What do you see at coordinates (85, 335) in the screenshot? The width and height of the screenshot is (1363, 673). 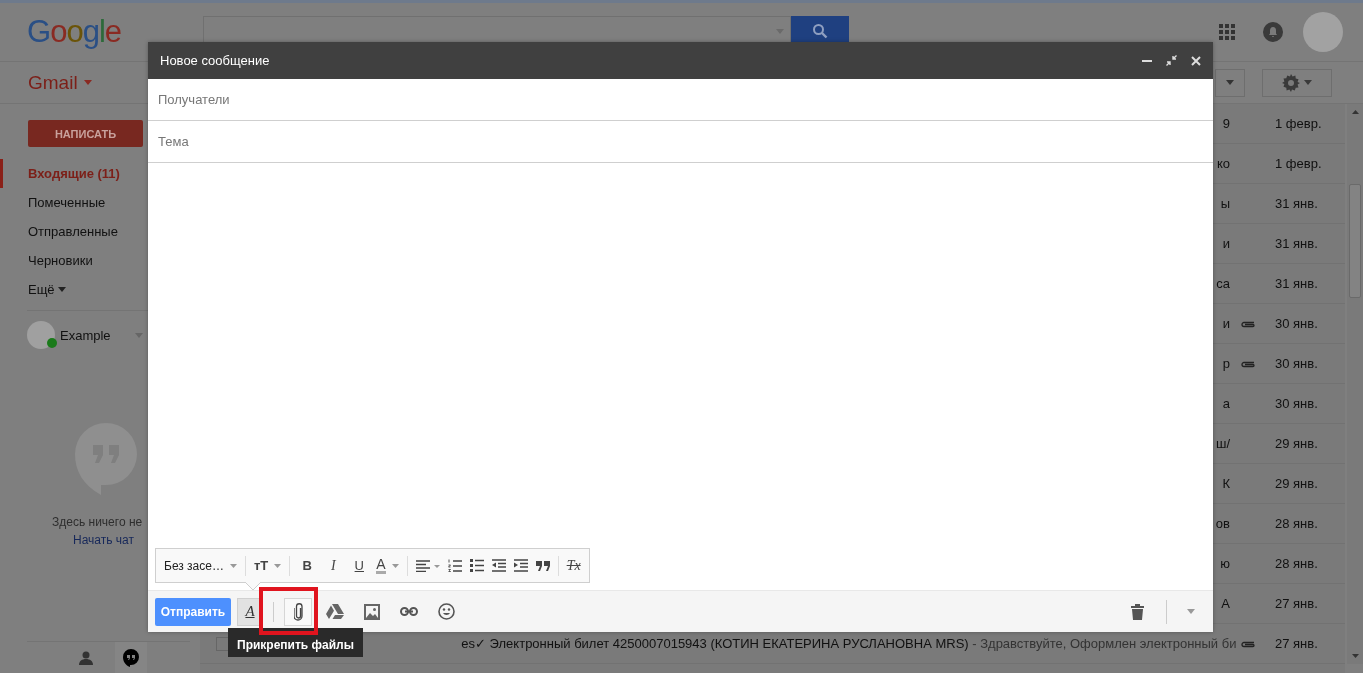 I see `user-name: Example` at bounding box center [85, 335].